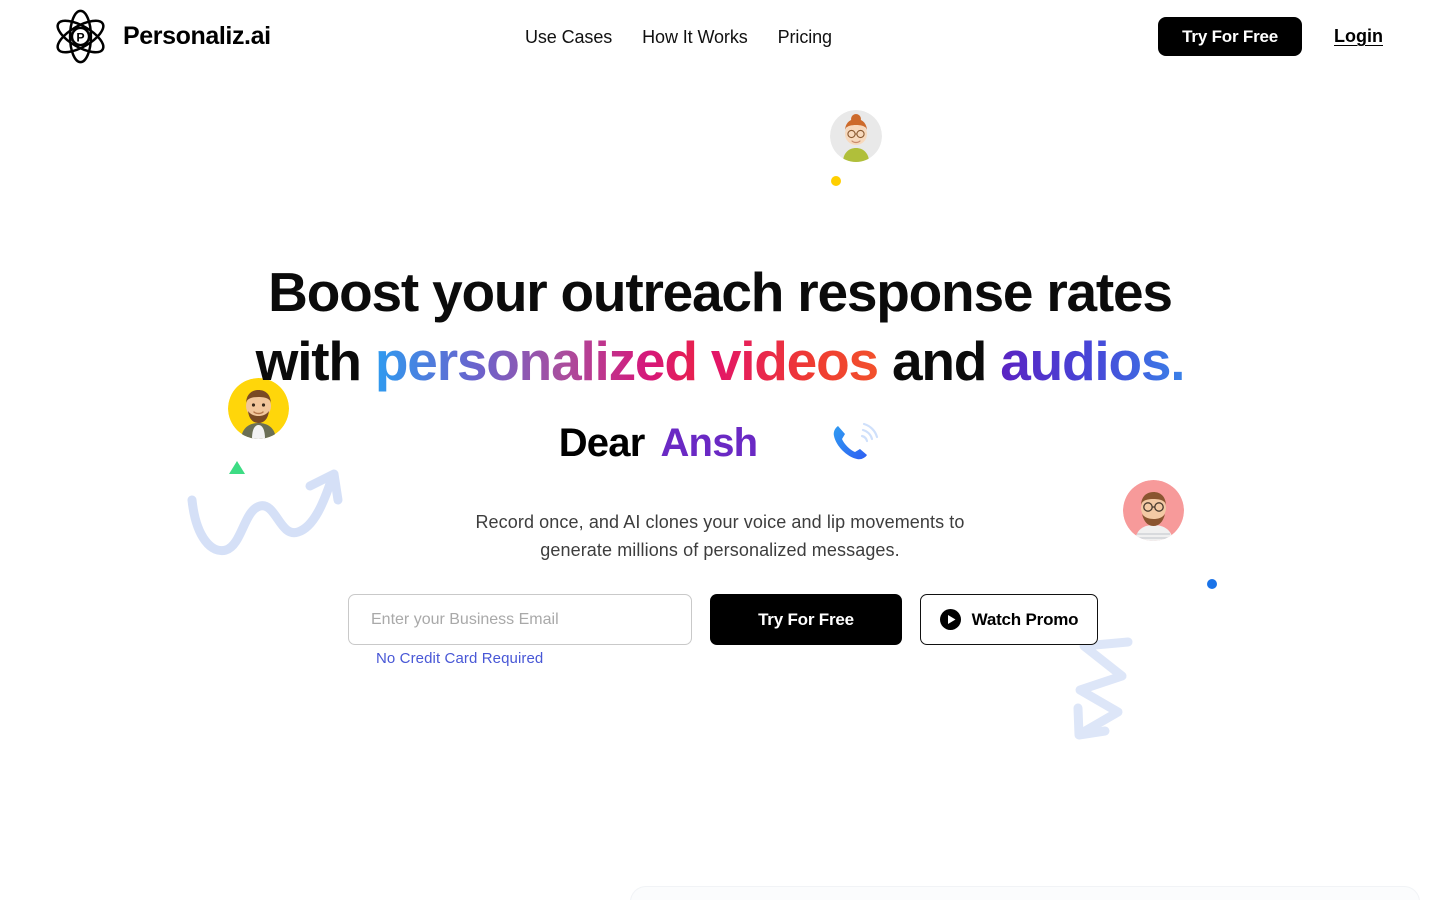 This screenshot has height=900, width=1440. What do you see at coordinates (308, 361) in the screenshot?
I see `headline-with: with` at bounding box center [308, 361].